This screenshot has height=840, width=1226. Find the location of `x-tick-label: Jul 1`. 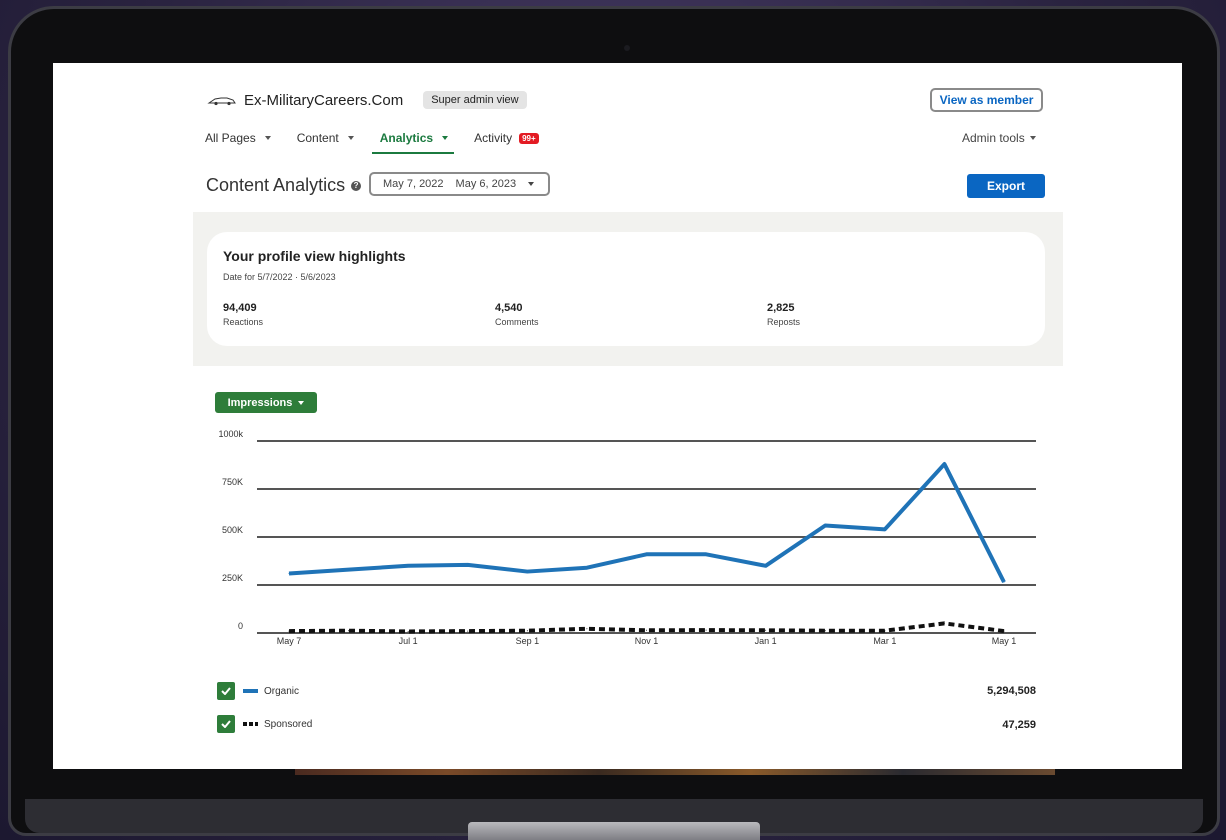

x-tick-label: Jul 1 is located at coordinates (408, 641).